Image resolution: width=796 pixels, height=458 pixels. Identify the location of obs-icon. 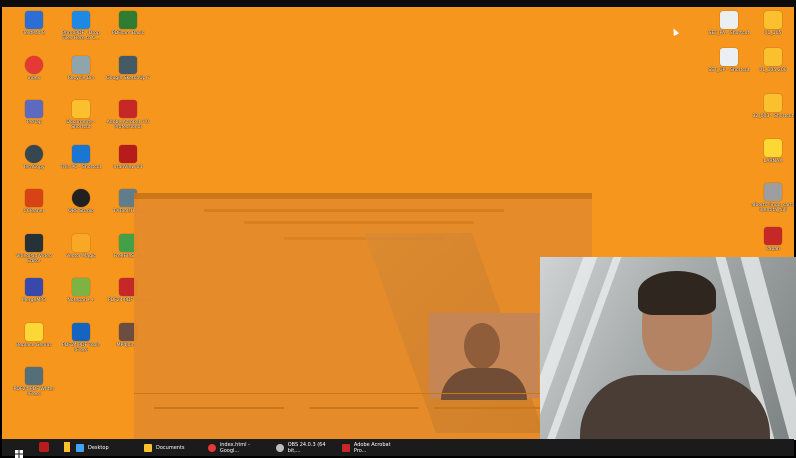
(280, 447).